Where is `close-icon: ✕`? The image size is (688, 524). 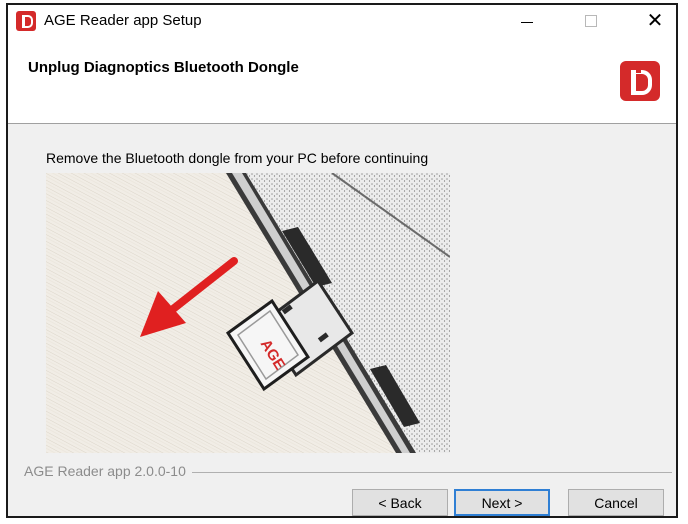
close-icon: ✕ is located at coordinates (655, 21).